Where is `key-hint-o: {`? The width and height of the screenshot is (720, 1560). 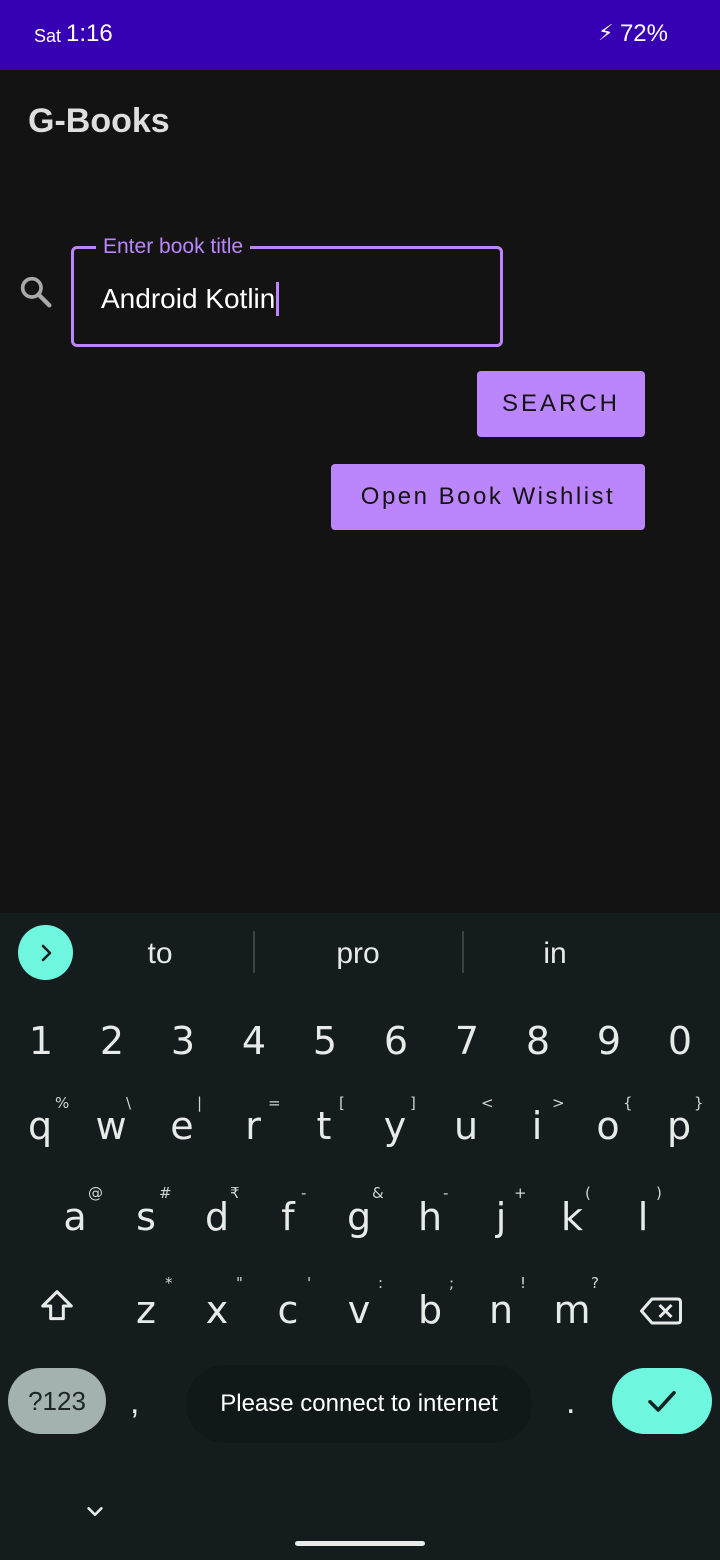 key-hint-o: { is located at coordinates (628, 1103).